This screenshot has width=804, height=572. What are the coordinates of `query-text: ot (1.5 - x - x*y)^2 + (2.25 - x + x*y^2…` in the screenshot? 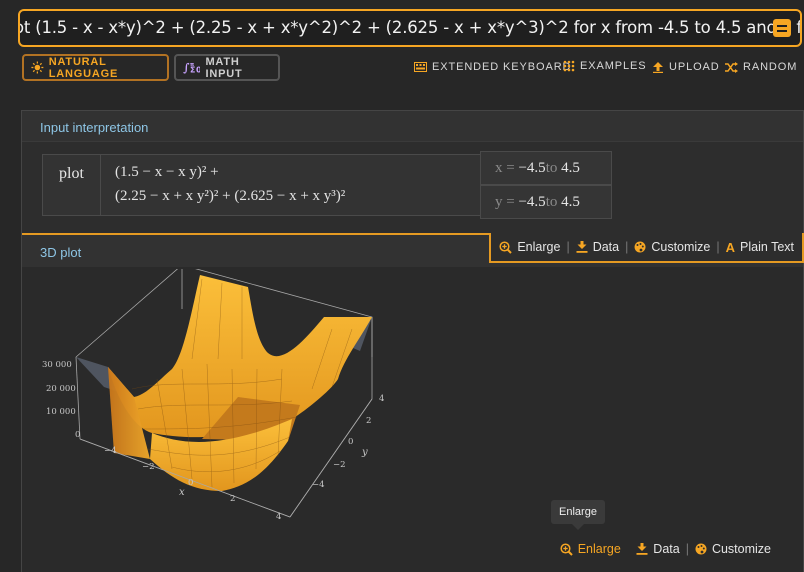 It's located at (411, 27).